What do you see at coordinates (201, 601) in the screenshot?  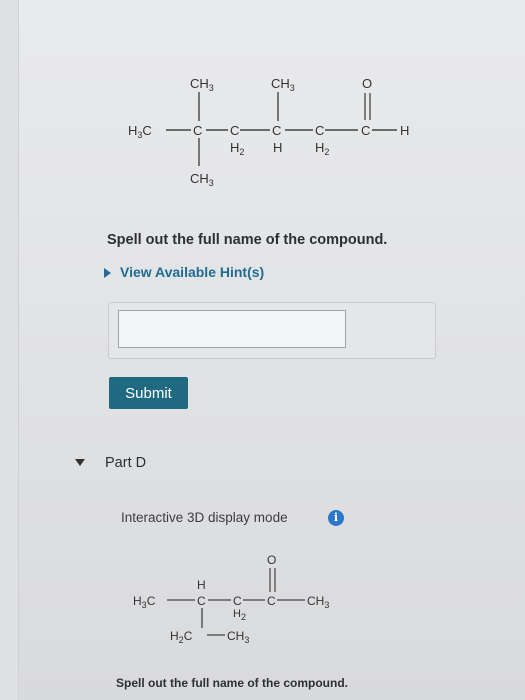 I see `d-atom-c2: C` at bounding box center [201, 601].